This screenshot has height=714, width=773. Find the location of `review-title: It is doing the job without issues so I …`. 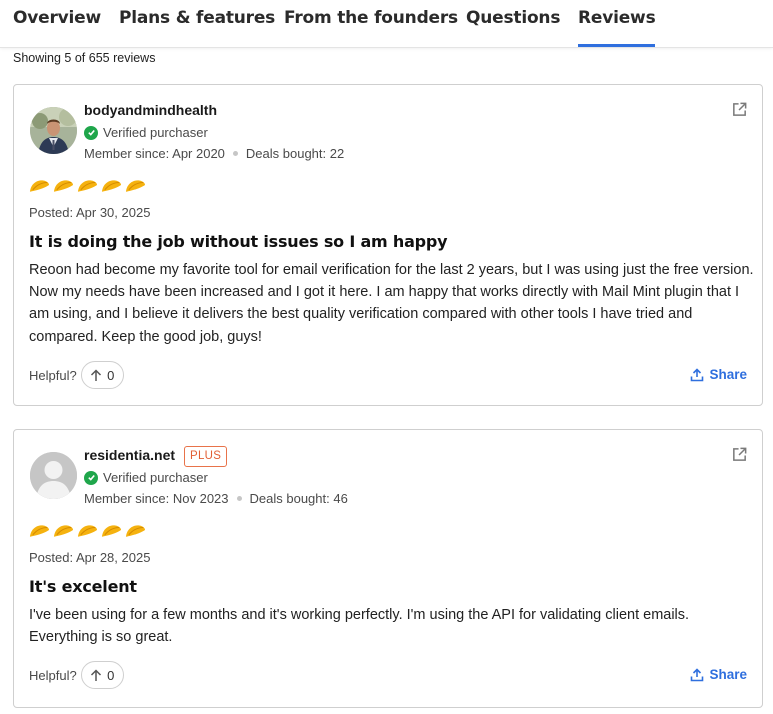

review-title: It is doing the job without issues so I … is located at coordinates (238, 241).